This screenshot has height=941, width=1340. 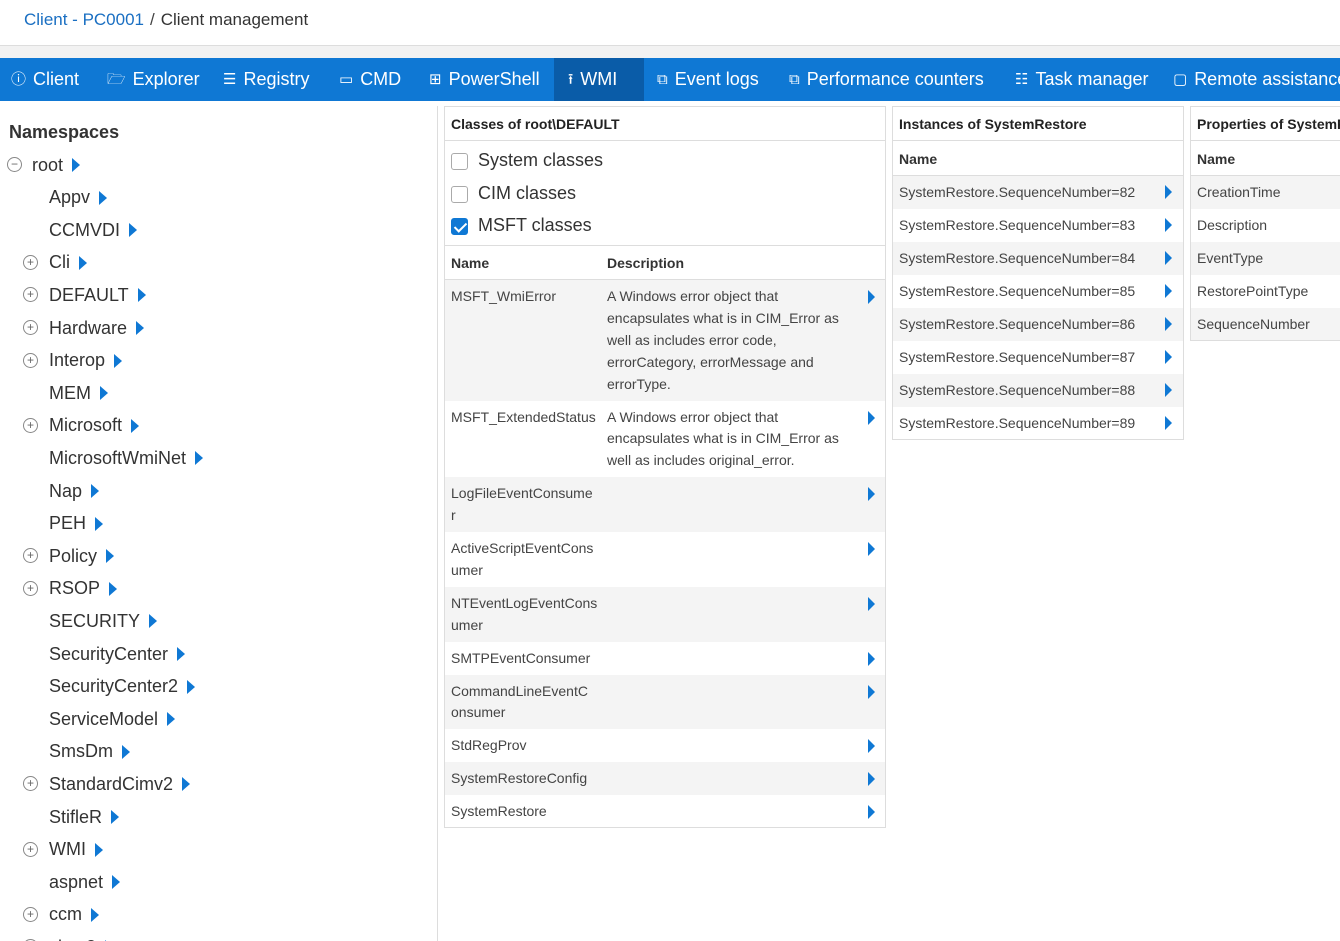 What do you see at coordinates (1017, 324) in the screenshot?
I see `instance-name: SystemRestore.SequenceNumber=86` at bounding box center [1017, 324].